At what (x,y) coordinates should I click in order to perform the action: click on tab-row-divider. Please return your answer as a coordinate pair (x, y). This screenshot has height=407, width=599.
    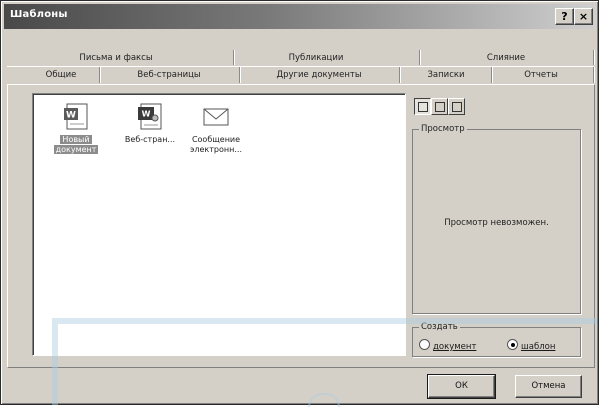
    Looking at the image, I should click on (300, 66).